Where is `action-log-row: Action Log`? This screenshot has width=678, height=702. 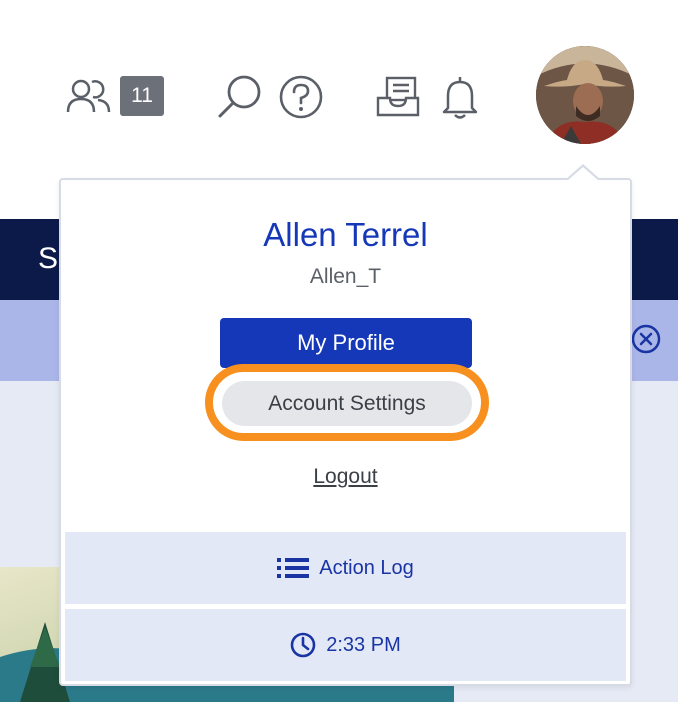 action-log-row: Action Log is located at coordinates (345, 568).